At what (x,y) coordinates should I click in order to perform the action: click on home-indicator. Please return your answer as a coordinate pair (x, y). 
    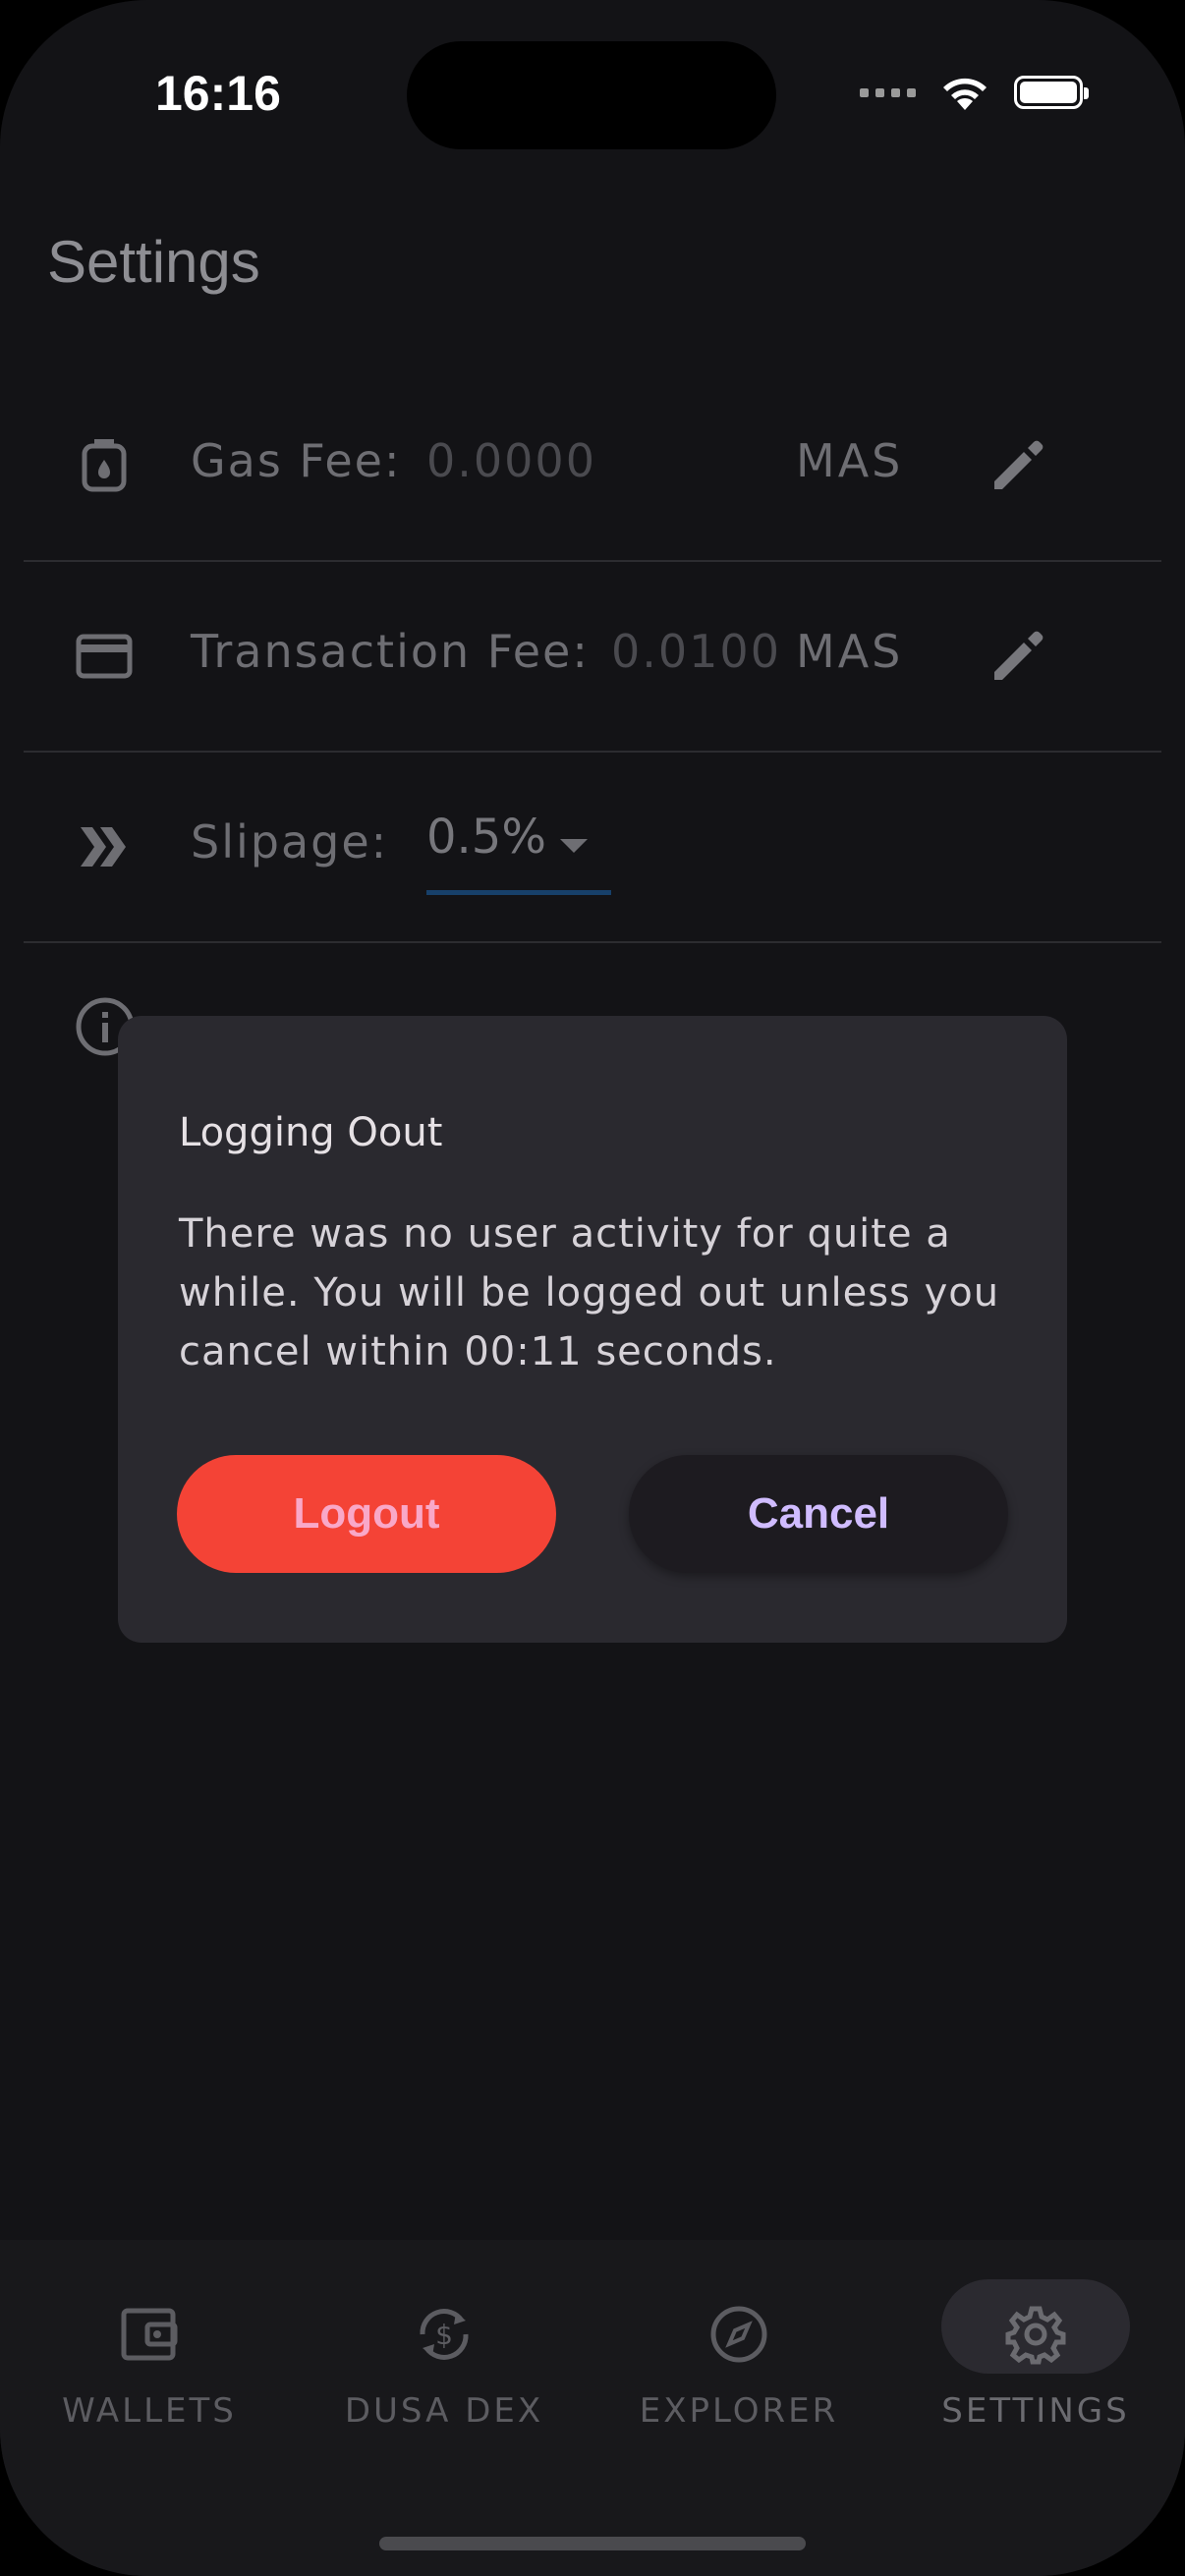
    Looking at the image, I should click on (592, 2543).